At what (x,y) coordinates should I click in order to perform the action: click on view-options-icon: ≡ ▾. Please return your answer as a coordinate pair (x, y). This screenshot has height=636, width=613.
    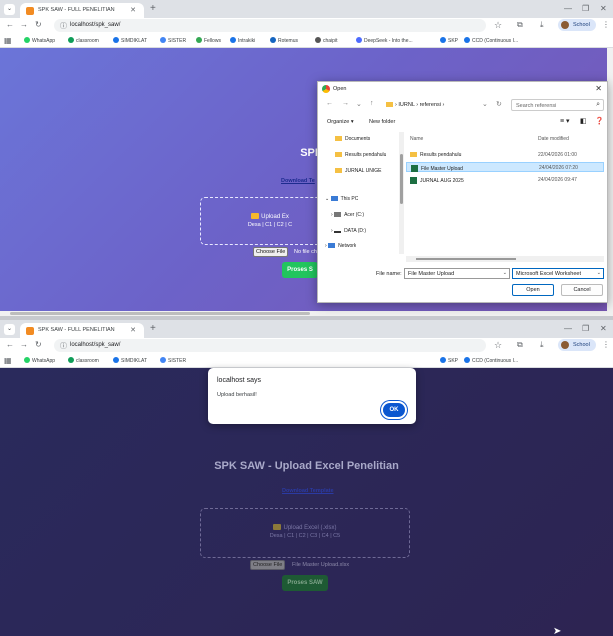
    Looking at the image, I should click on (565, 121).